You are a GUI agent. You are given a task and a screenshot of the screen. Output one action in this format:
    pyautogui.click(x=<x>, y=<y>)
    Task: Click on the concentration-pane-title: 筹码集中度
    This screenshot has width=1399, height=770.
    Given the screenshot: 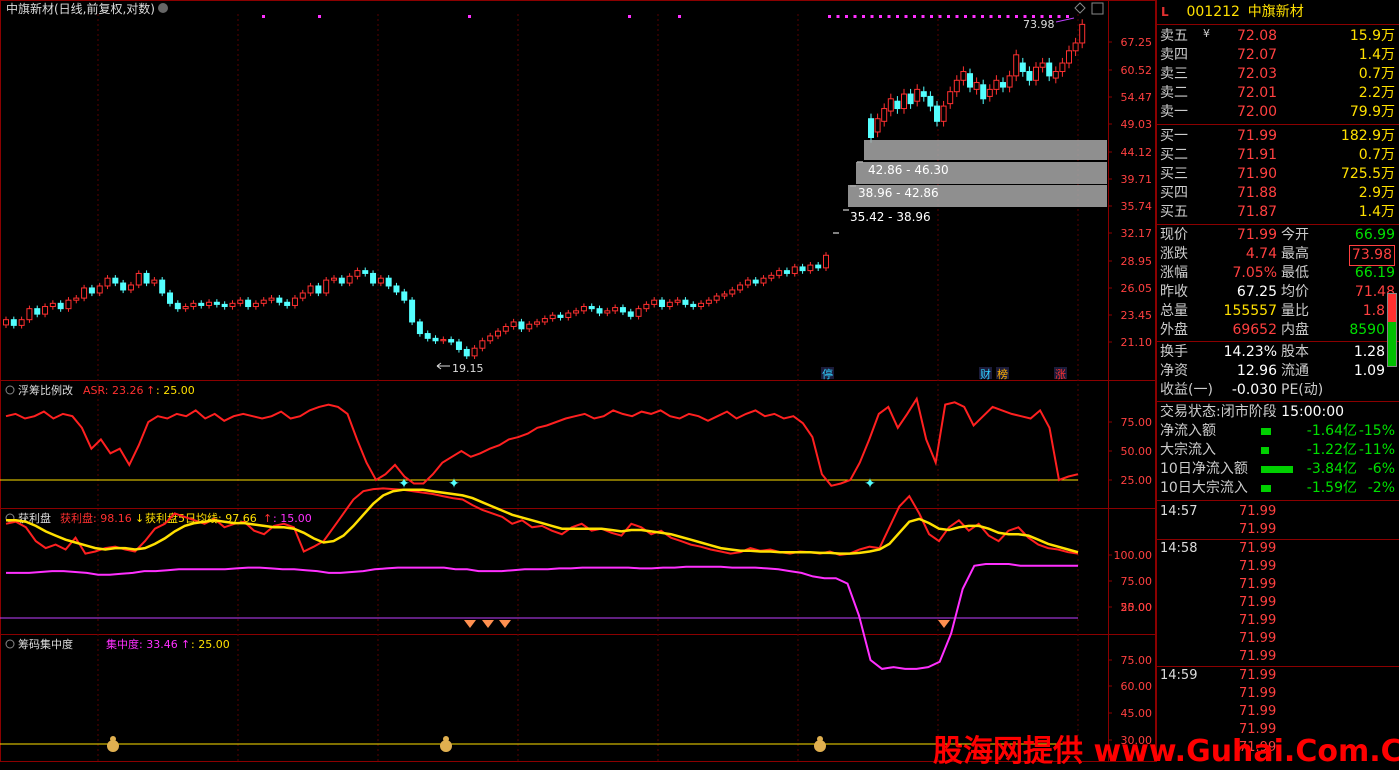 What is the action you would take?
    pyautogui.click(x=45, y=644)
    